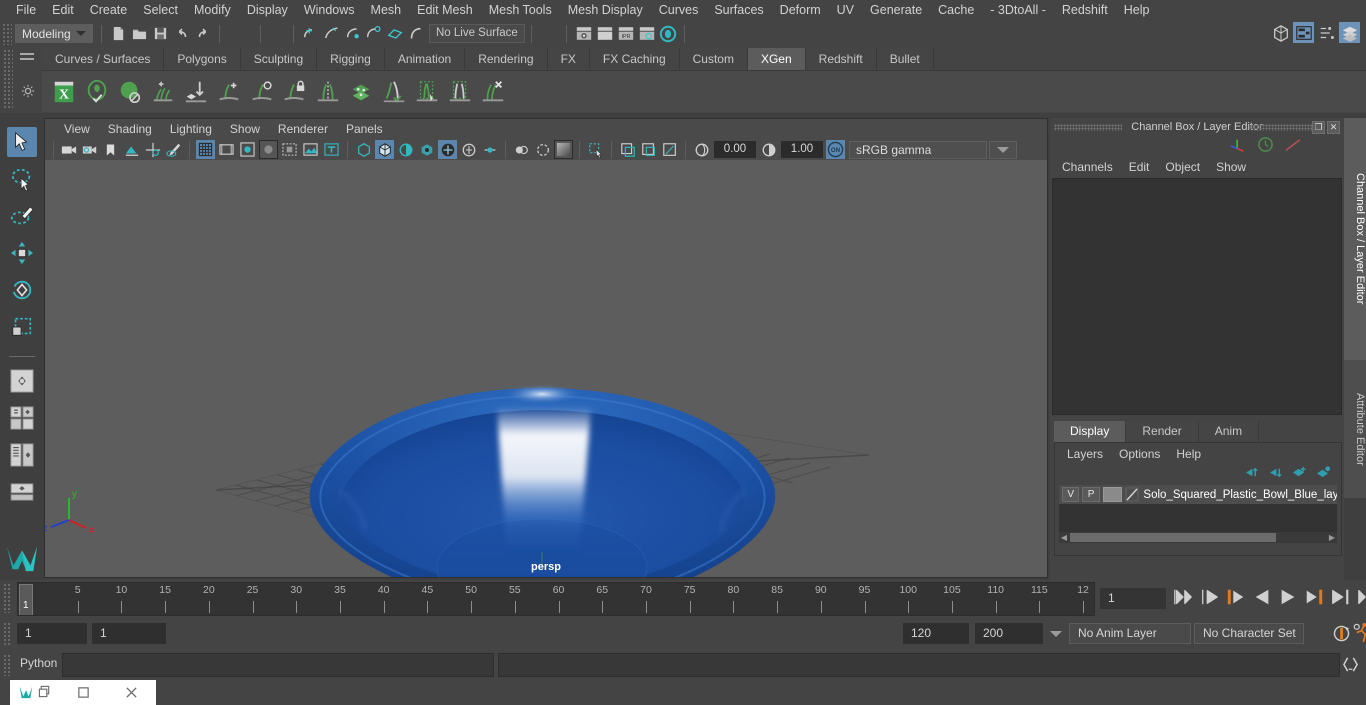 Image resolution: width=1366 pixels, height=705 pixels. I want to click on command-language-label: Python, so click(38, 663).